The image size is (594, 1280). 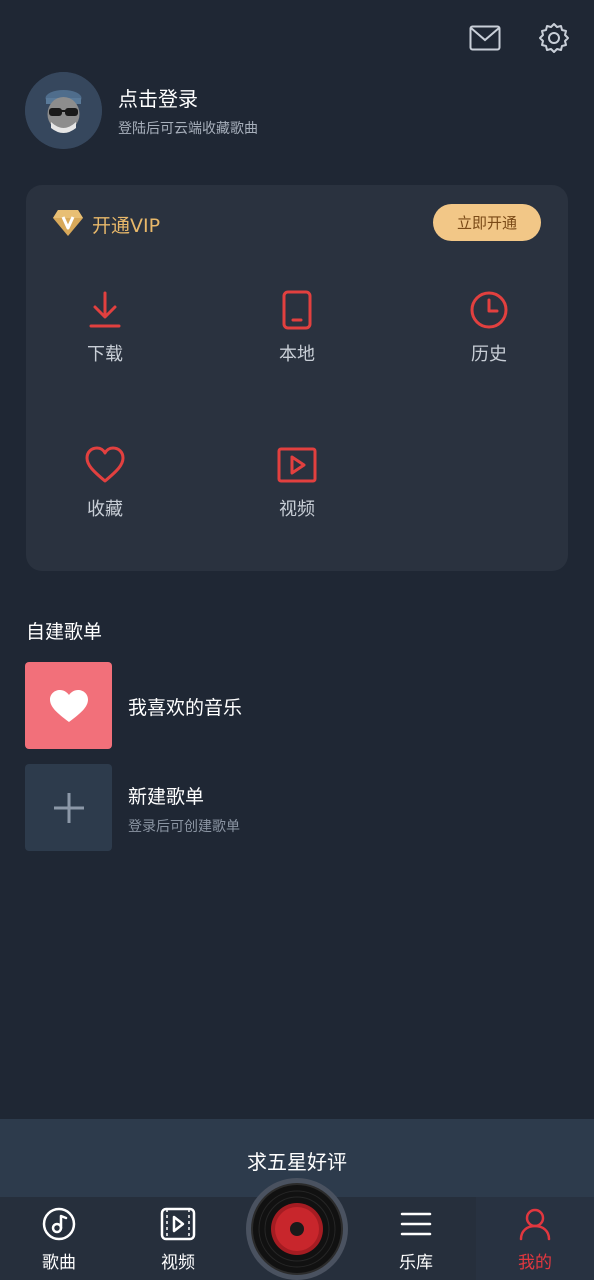 What do you see at coordinates (59, 1263) in the screenshot?
I see `tab-label: 歌曲` at bounding box center [59, 1263].